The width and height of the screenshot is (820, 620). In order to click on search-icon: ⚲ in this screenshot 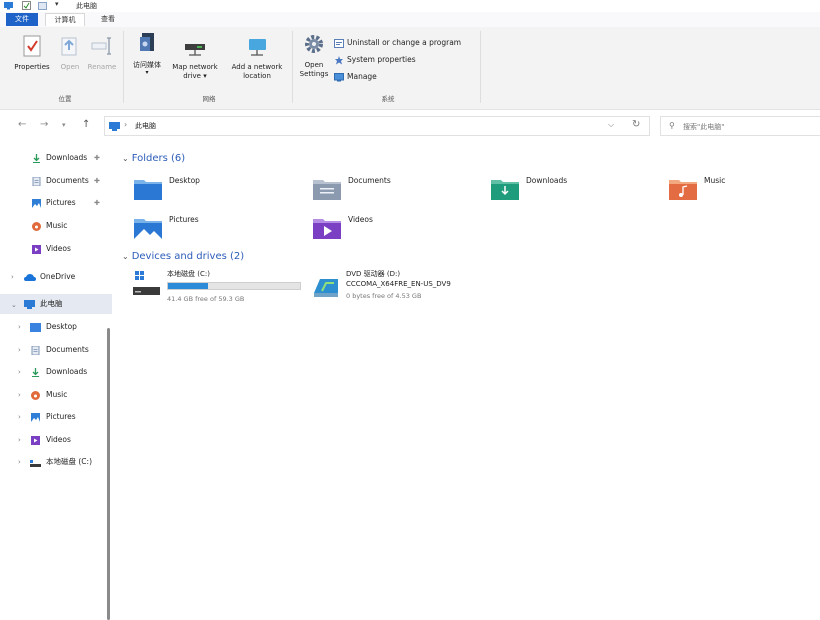, I will do `click(672, 125)`.